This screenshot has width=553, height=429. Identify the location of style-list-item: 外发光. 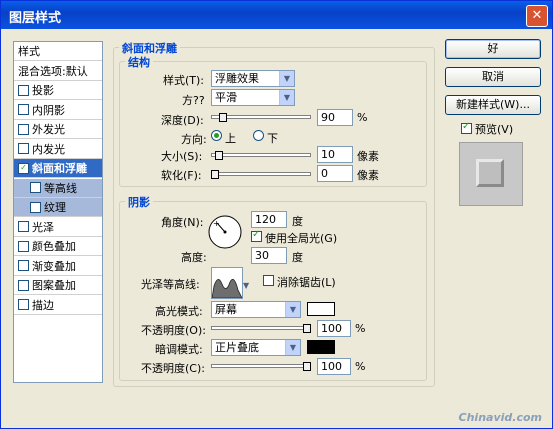
(58, 129).